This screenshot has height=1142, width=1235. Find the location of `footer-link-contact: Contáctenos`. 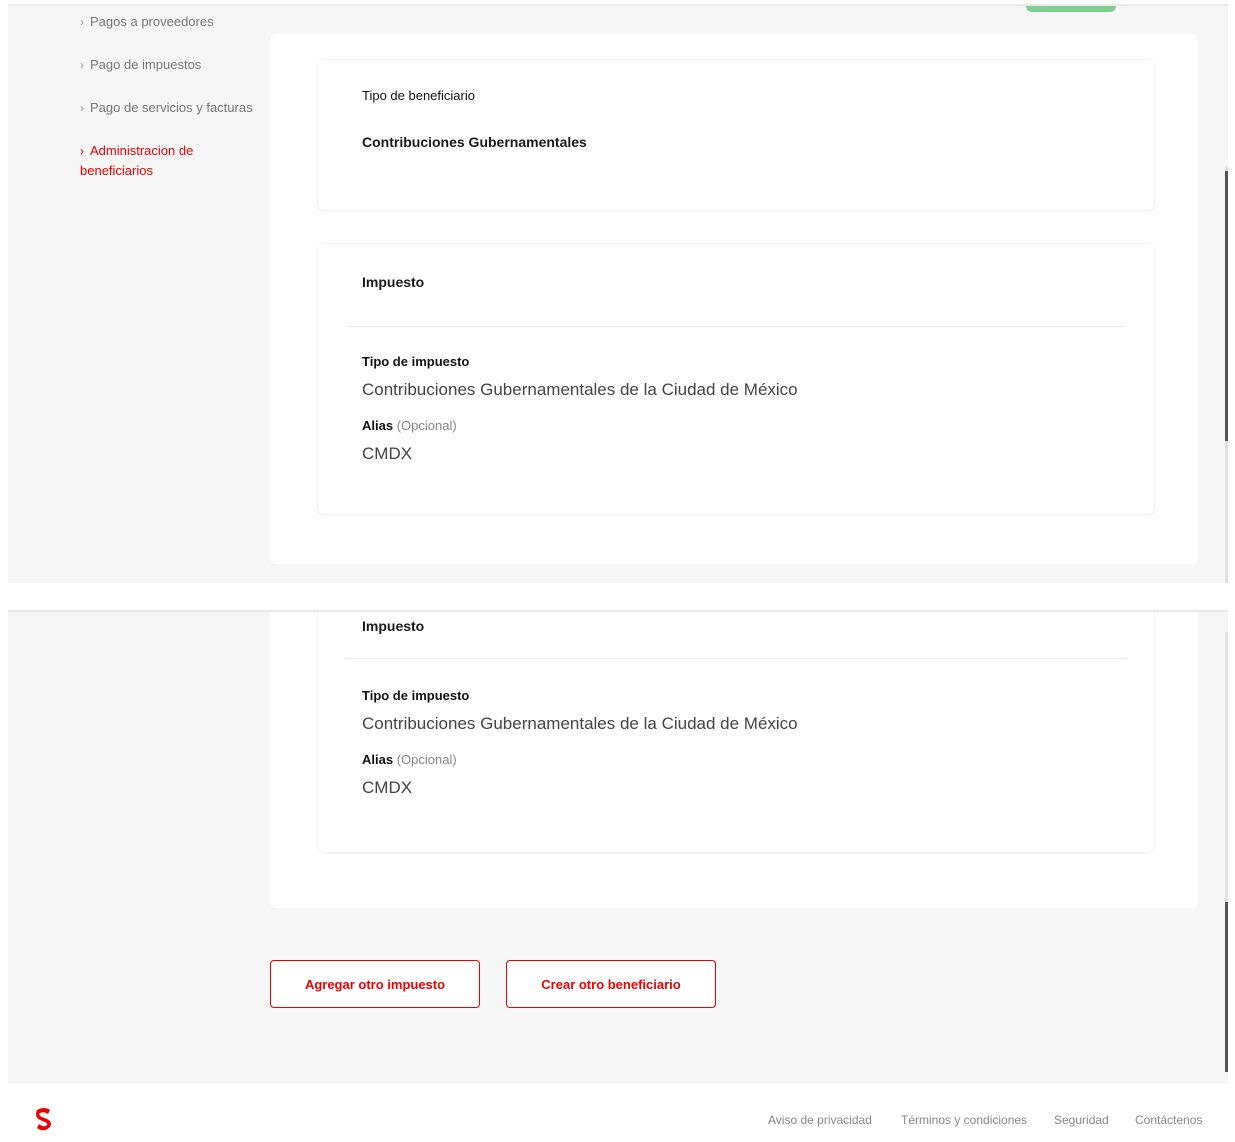

footer-link-contact: Contáctenos is located at coordinates (1168, 1120).